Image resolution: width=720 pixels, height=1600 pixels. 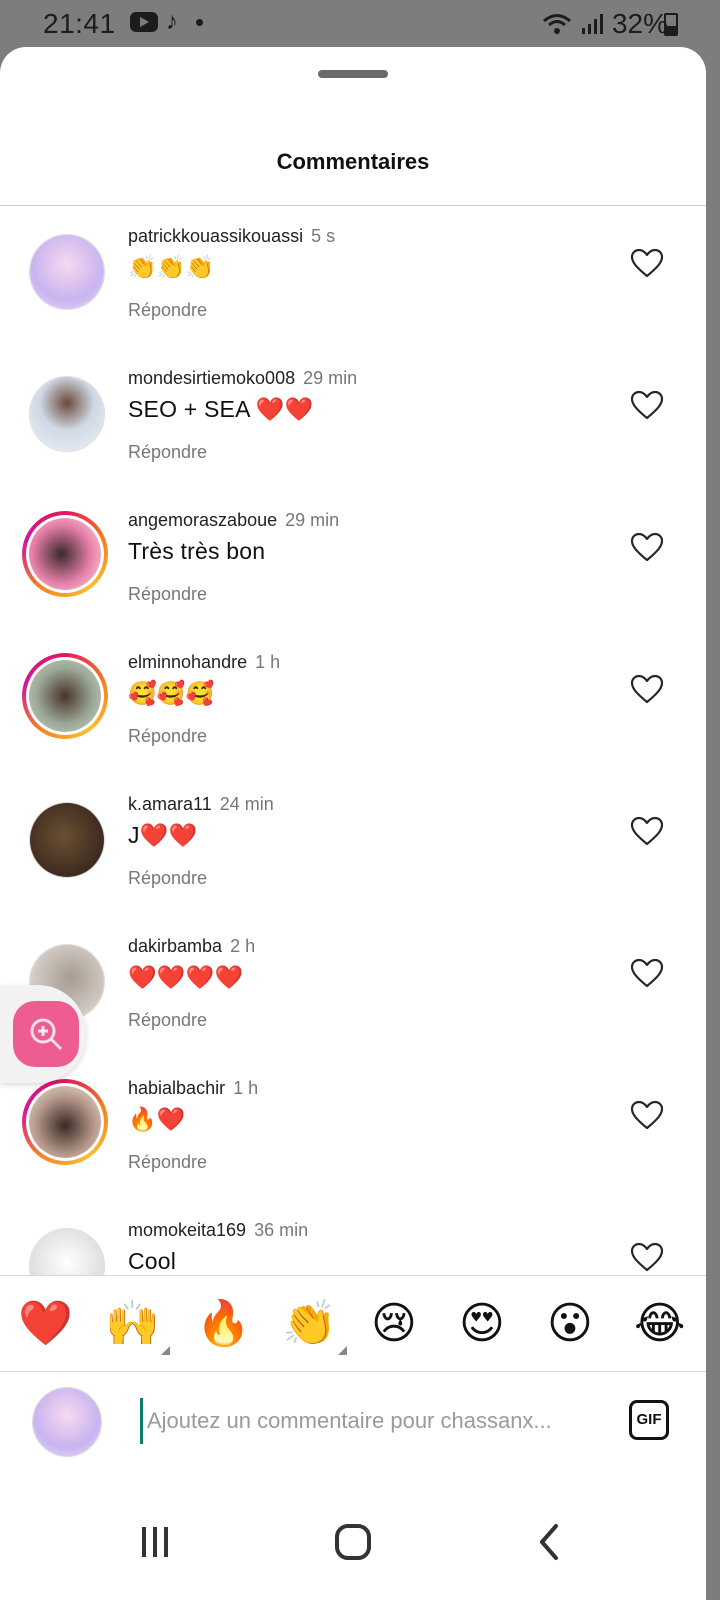 What do you see at coordinates (605, 24) in the screenshot?
I see `status-right: 32%` at bounding box center [605, 24].